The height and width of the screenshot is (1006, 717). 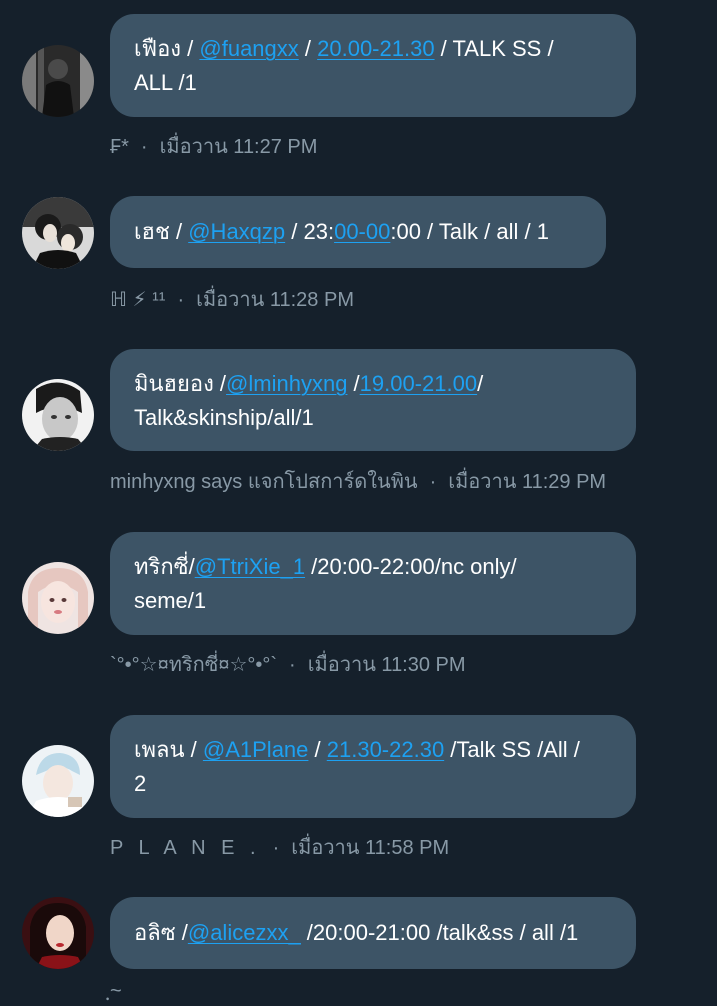 What do you see at coordinates (238, 147) in the screenshot?
I see `timestamp: เมื่อวาน 11:27 PM` at bounding box center [238, 147].